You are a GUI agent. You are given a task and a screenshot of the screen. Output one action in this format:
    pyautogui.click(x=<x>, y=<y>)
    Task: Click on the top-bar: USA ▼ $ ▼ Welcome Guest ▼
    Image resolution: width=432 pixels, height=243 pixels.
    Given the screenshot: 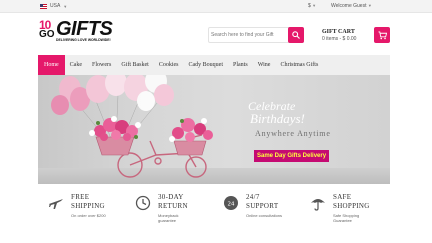 What is the action you would take?
    pyautogui.click(x=216, y=6)
    